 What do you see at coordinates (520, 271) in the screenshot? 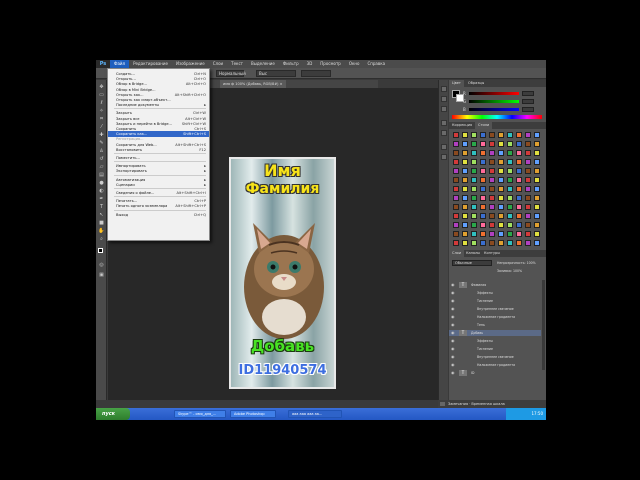
I see `layer-fill-field: Заливка: 100%` at bounding box center [520, 271].